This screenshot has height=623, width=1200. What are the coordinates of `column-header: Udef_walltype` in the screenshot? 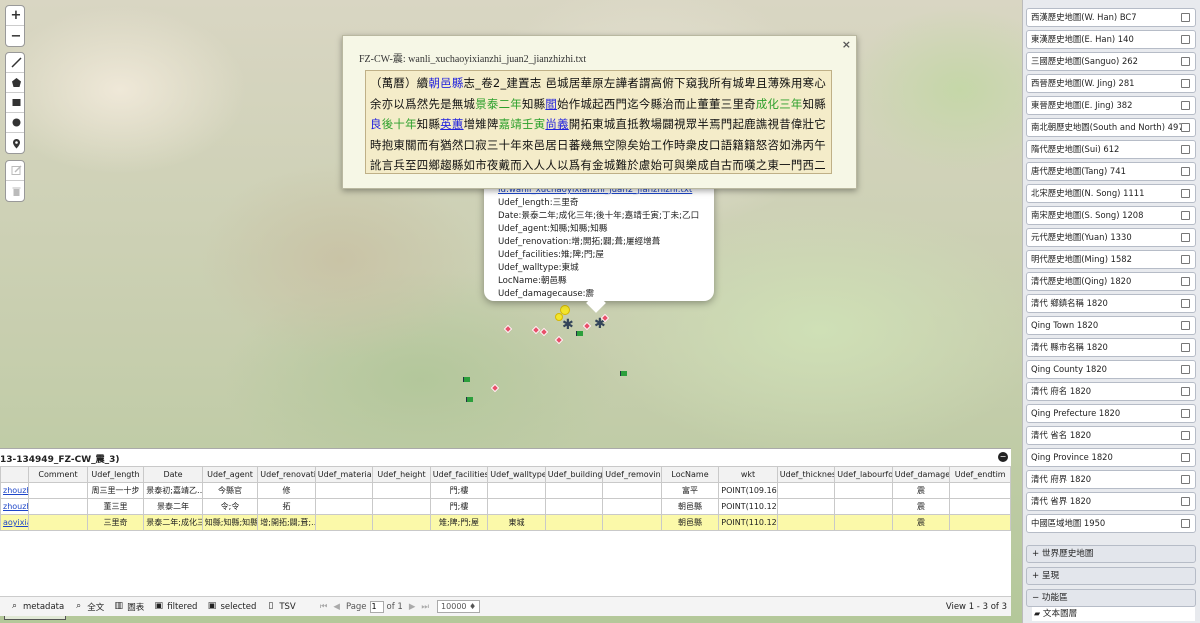 It's located at (516, 474).